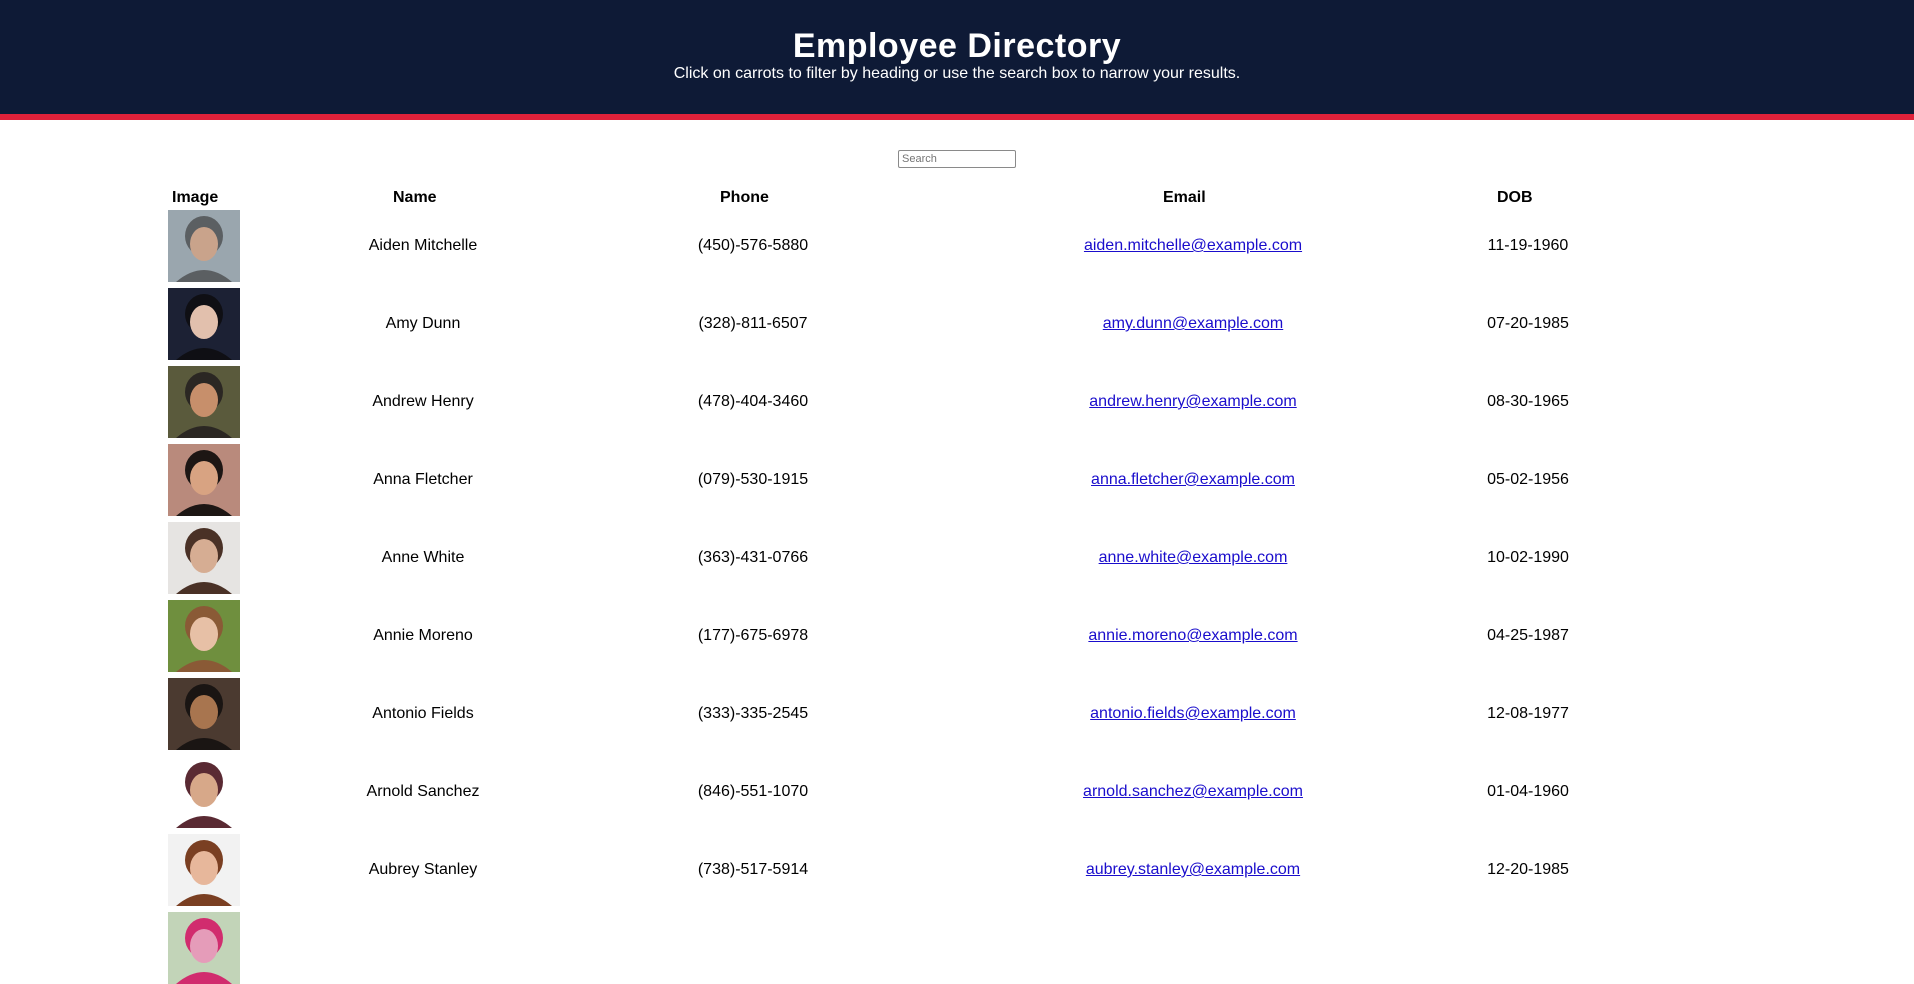 Image resolution: width=1914 pixels, height=984 pixels. I want to click on email-link: antonio.fields@example.com, so click(1193, 713).